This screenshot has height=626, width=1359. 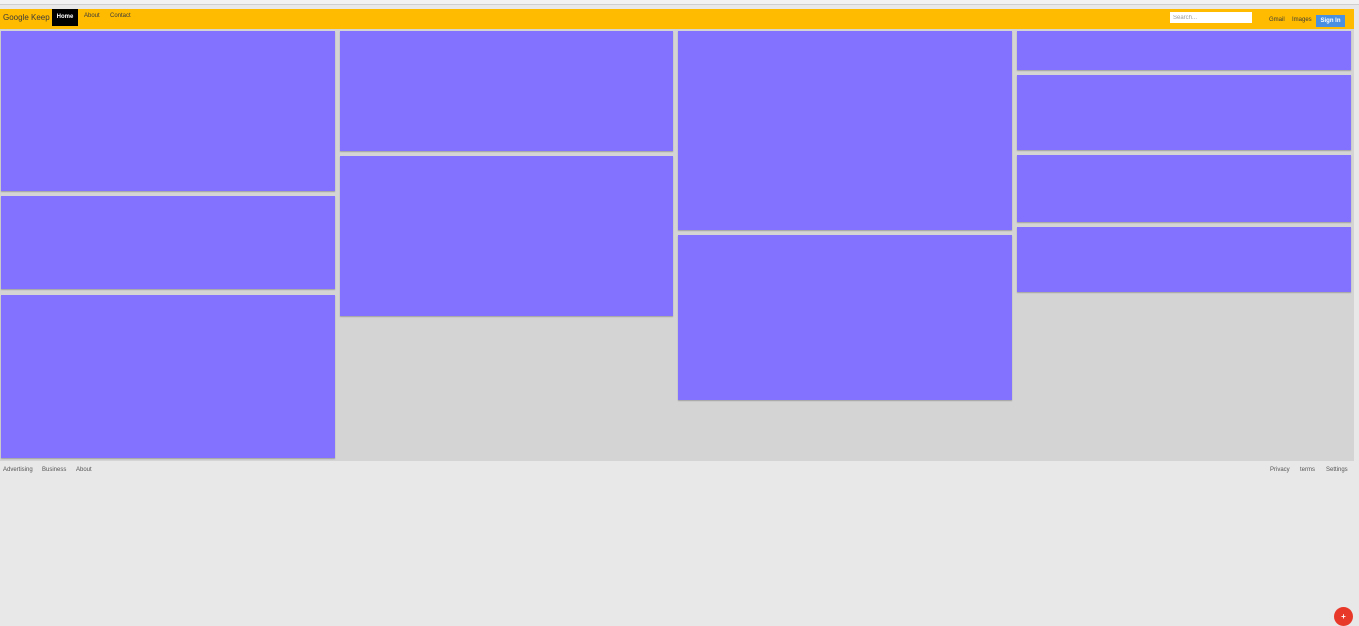 What do you see at coordinates (1337, 470) in the screenshot?
I see `footer-settings-link: Settings` at bounding box center [1337, 470].